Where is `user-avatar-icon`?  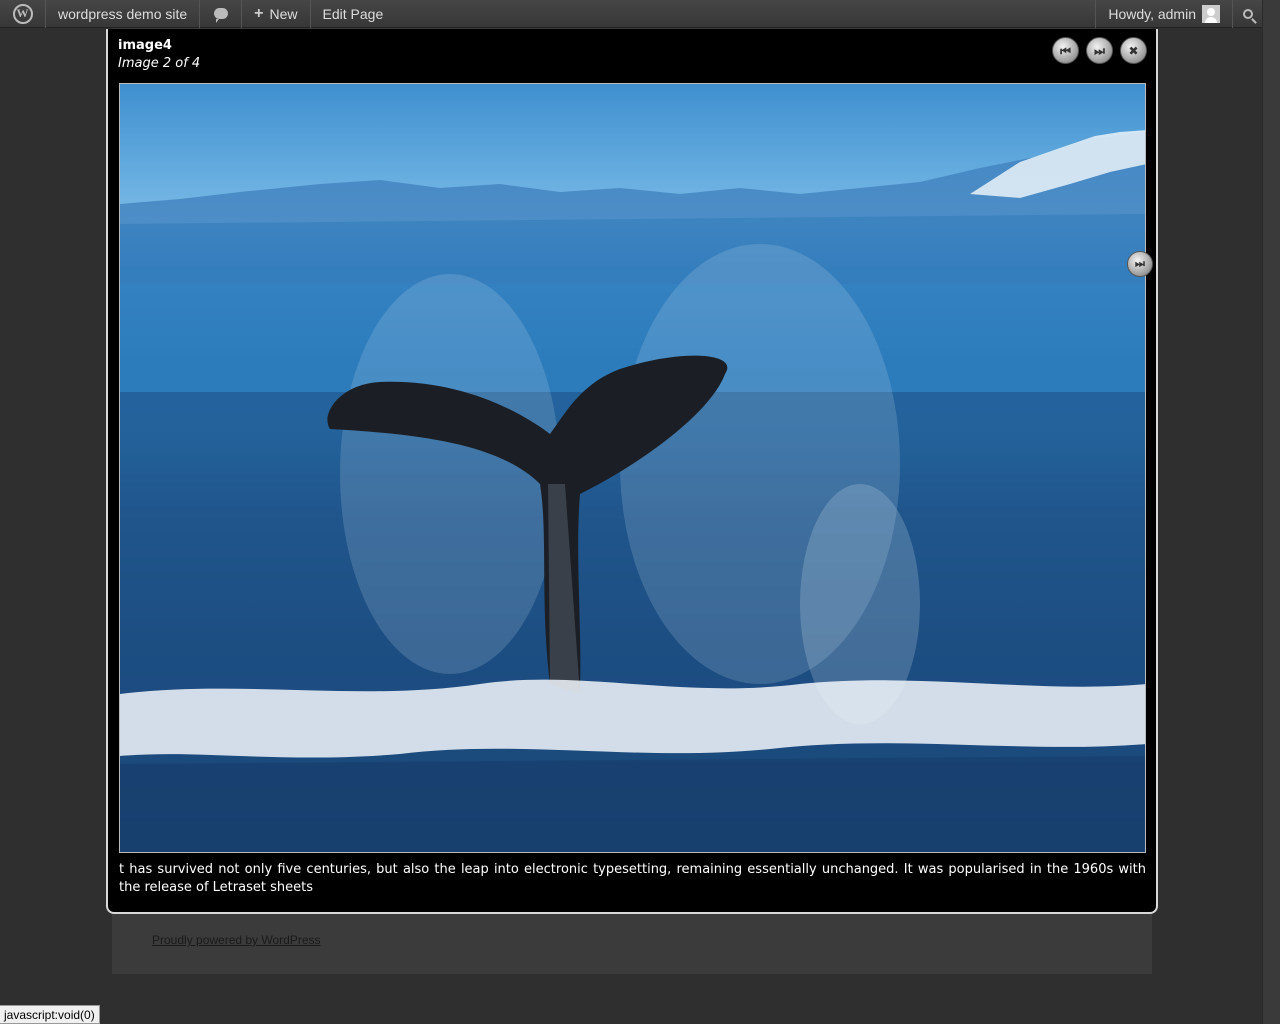
user-avatar-icon is located at coordinates (1211, 13).